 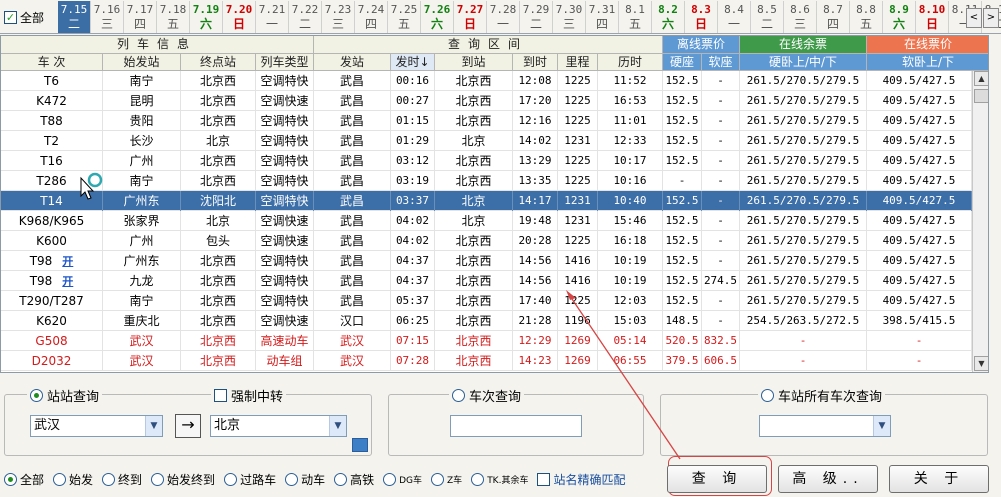 I want to click on date-tab: 7.28 一, so click(x=503, y=17).